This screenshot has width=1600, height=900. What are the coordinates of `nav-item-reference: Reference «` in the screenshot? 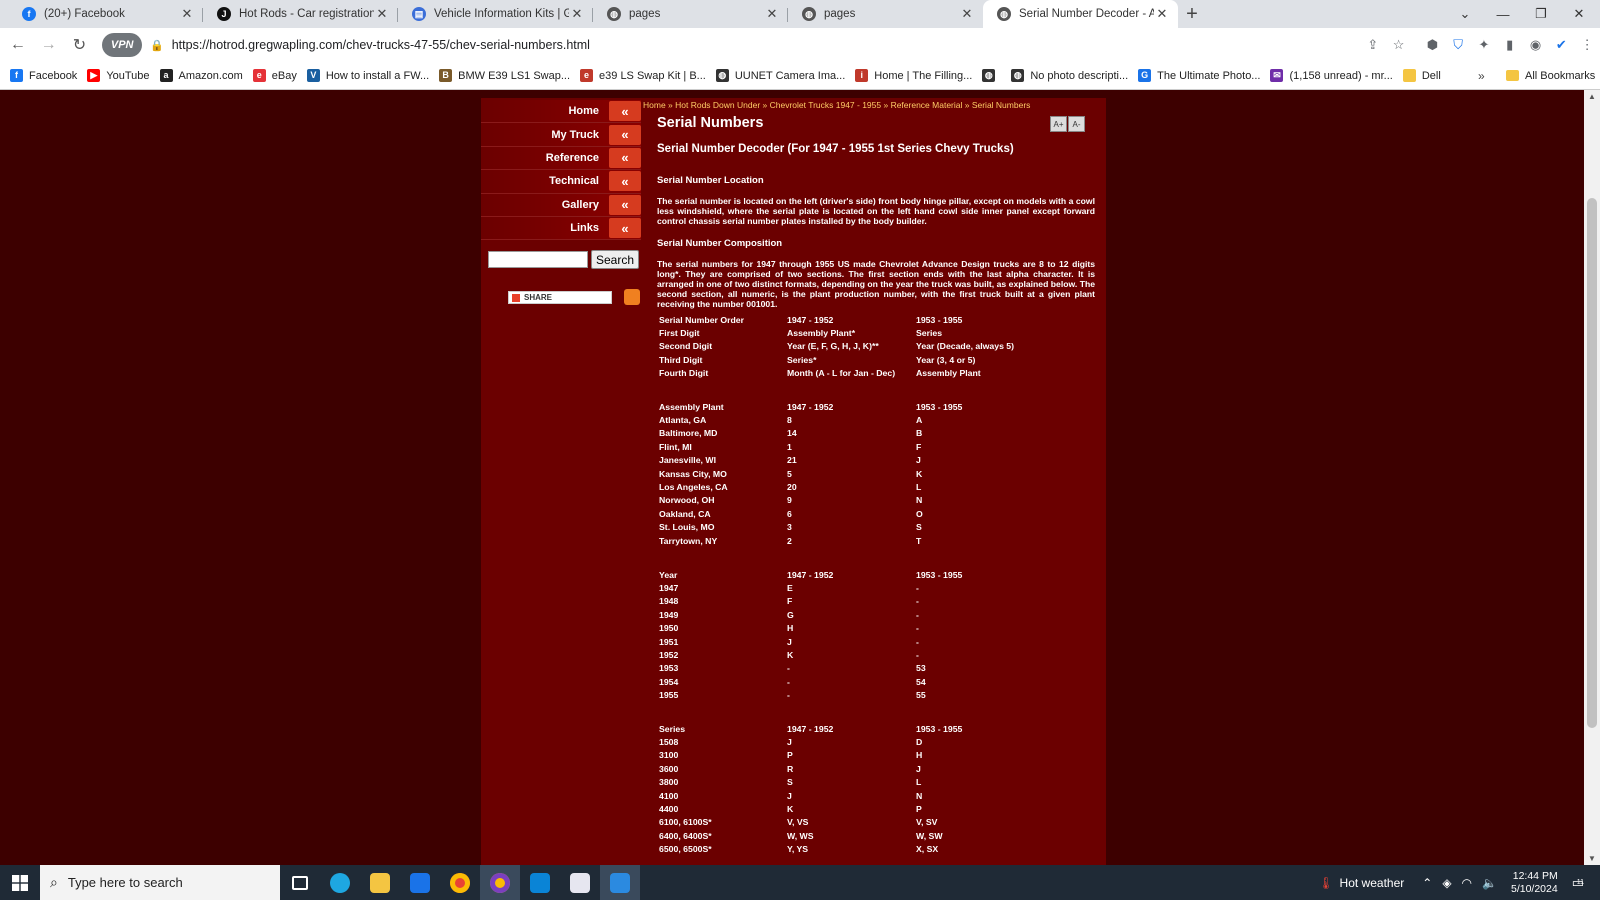 It's located at (561, 158).